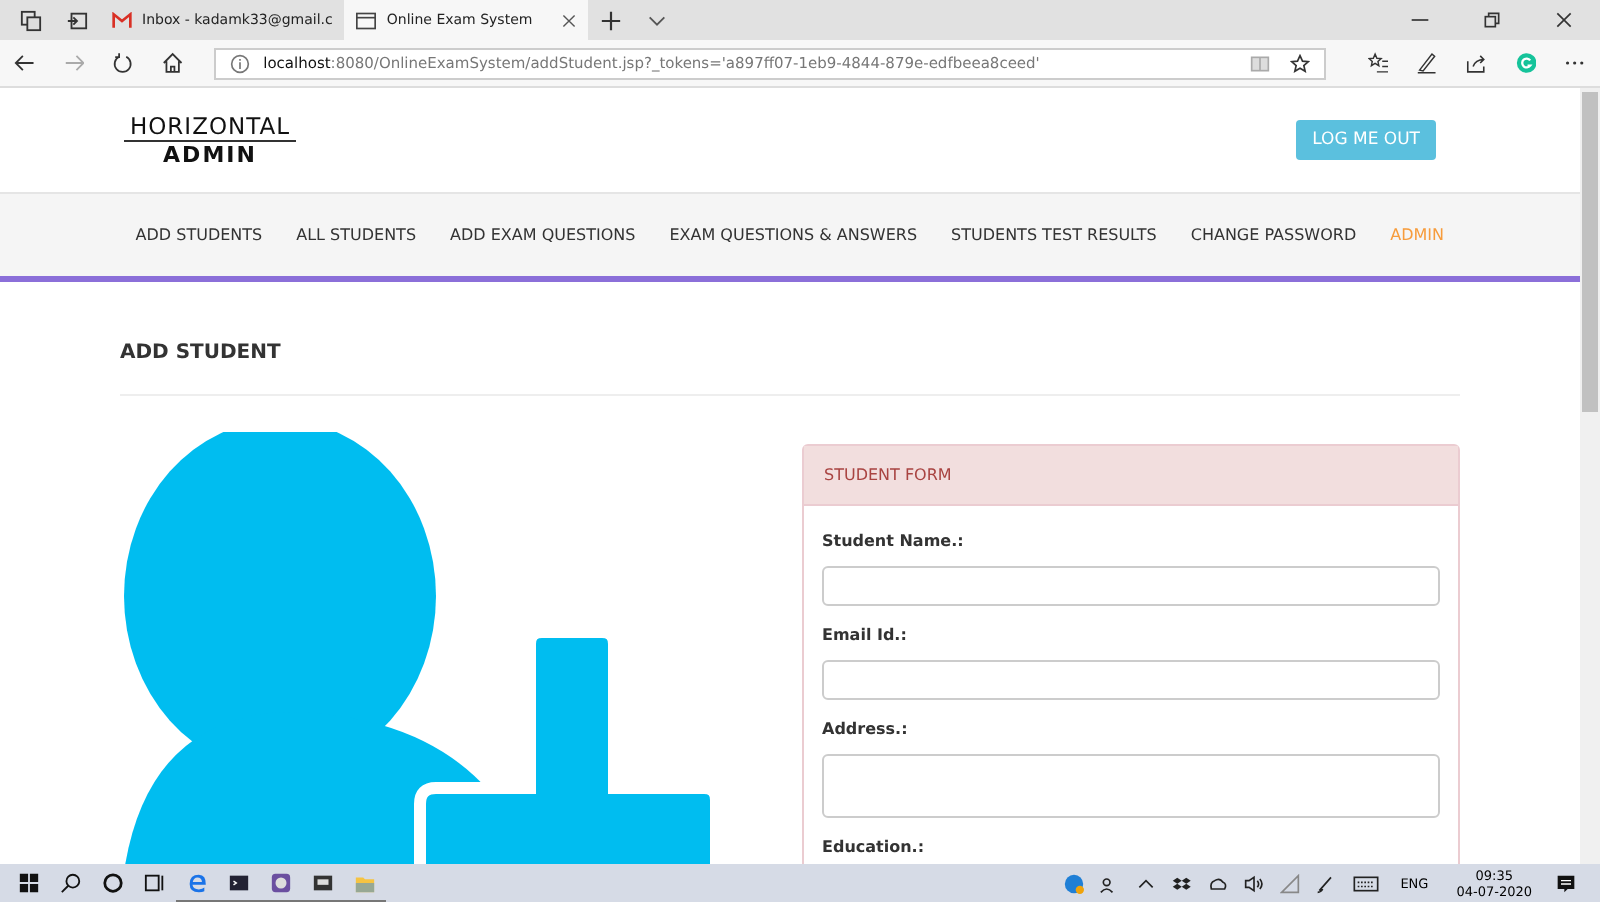 The height and width of the screenshot is (902, 1600). Describe the element at coordinates (1182, 883) in the screenshot. I see `dropbox-icon` at that location.